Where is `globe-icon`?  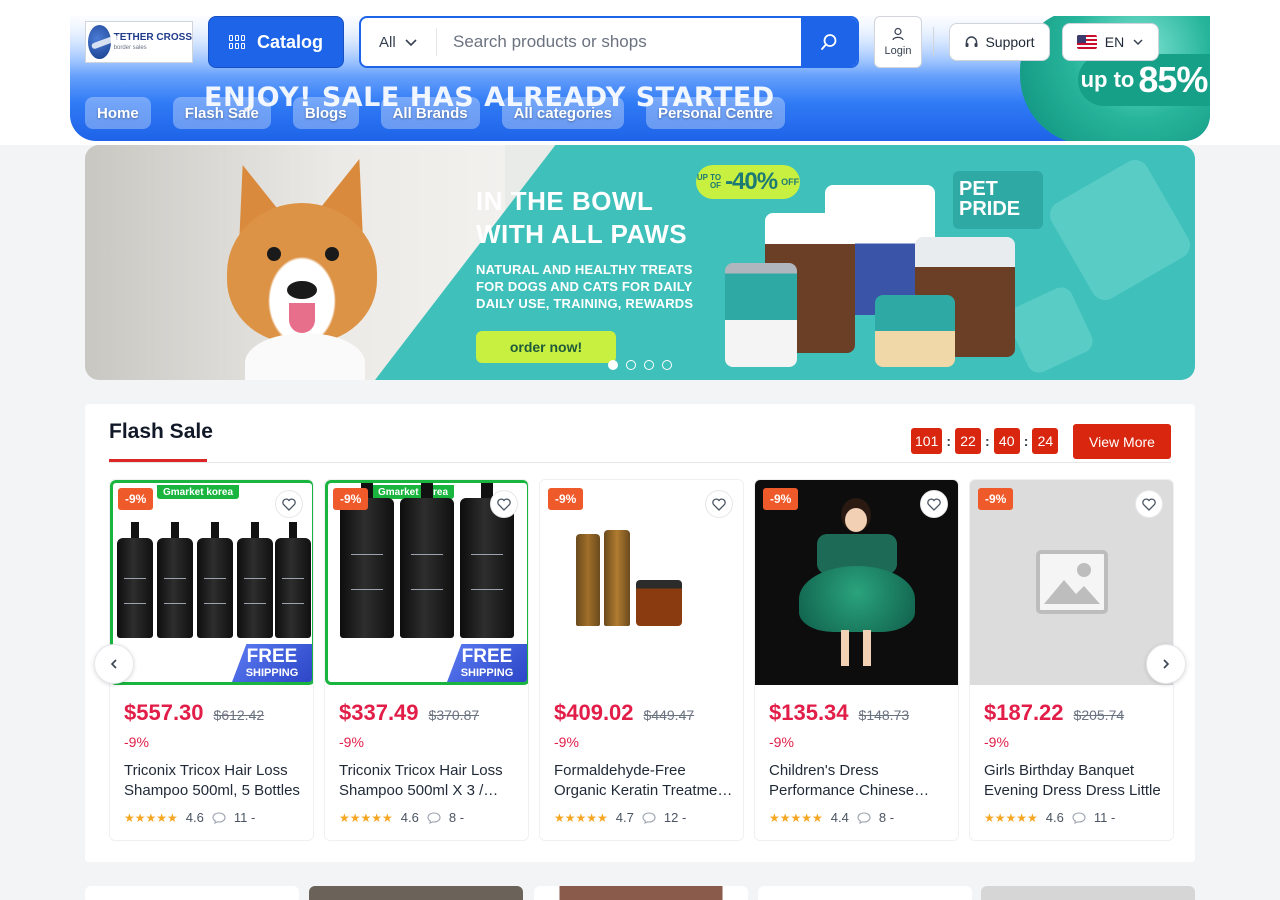 globe-icon is located at coordinates (99, 42).